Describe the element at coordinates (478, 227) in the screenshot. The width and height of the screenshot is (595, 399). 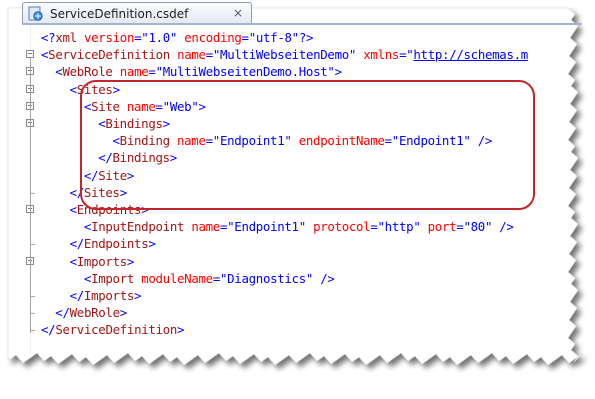
I see `code-token-val: 80` at that location.